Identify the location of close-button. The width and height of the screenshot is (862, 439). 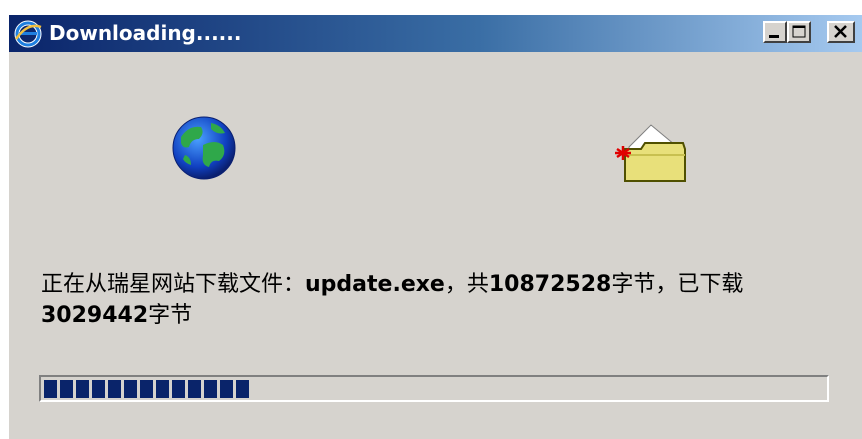
(841, 32).